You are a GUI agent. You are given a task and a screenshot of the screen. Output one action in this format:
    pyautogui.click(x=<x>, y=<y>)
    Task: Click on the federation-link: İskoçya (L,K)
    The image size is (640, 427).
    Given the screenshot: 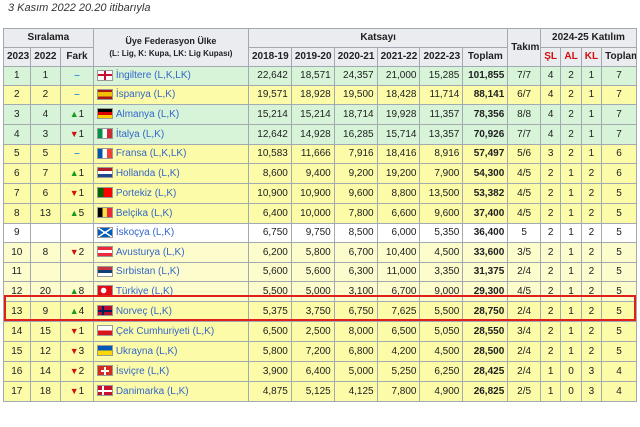 What is the action you would take?
    pyautogui.click(x=145, y=232)
    